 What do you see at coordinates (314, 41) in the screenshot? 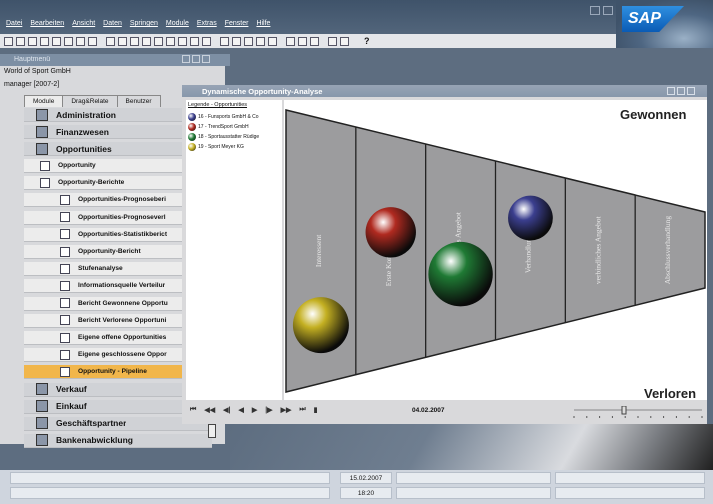
I see `query-icon` at bounding box center [314, 41].